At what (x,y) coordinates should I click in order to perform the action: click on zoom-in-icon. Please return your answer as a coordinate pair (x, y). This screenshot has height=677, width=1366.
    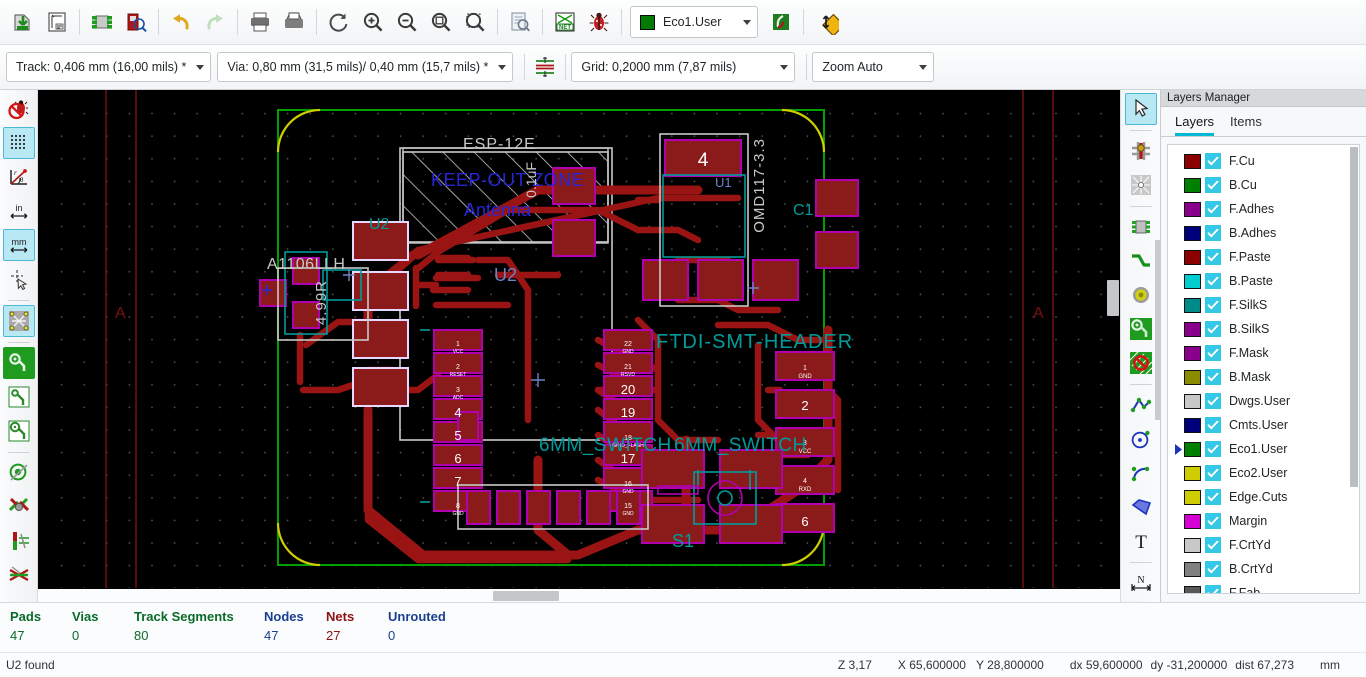
    Looking at the image, I should click on (373, 22).